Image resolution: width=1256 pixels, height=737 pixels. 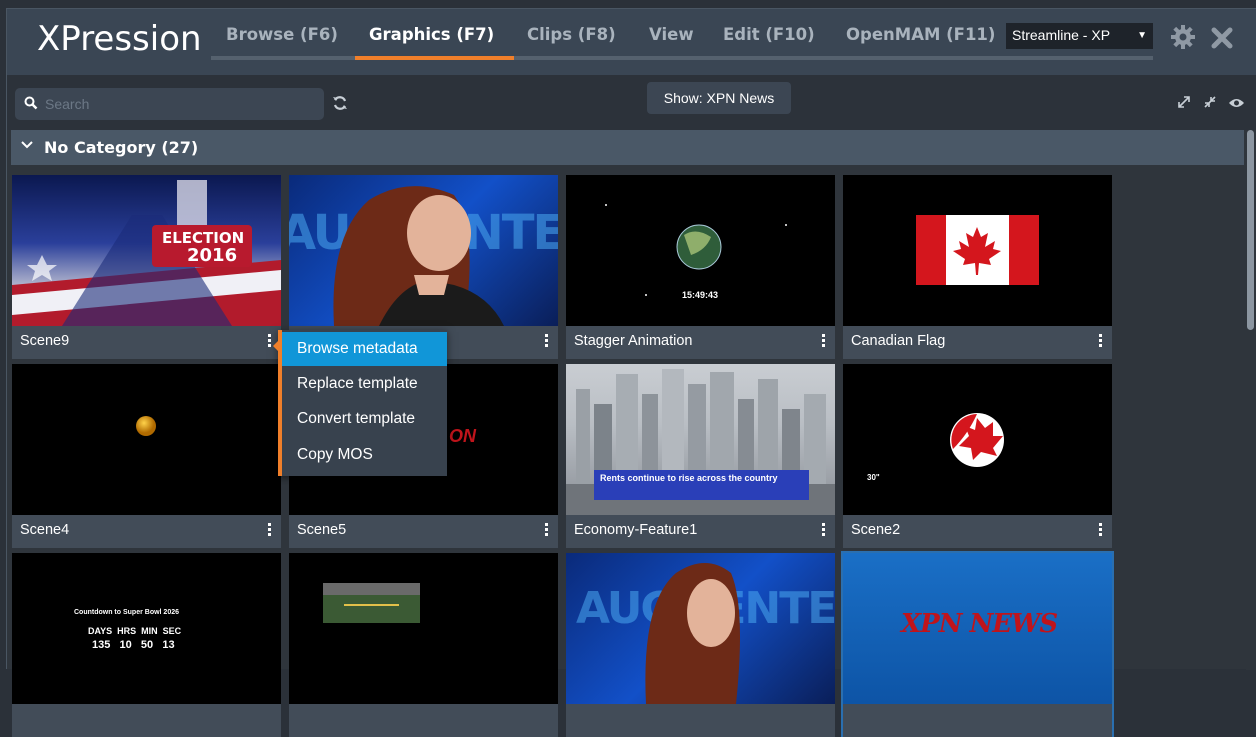 I want to click on menu-pointer, so click(x=276, y=346).